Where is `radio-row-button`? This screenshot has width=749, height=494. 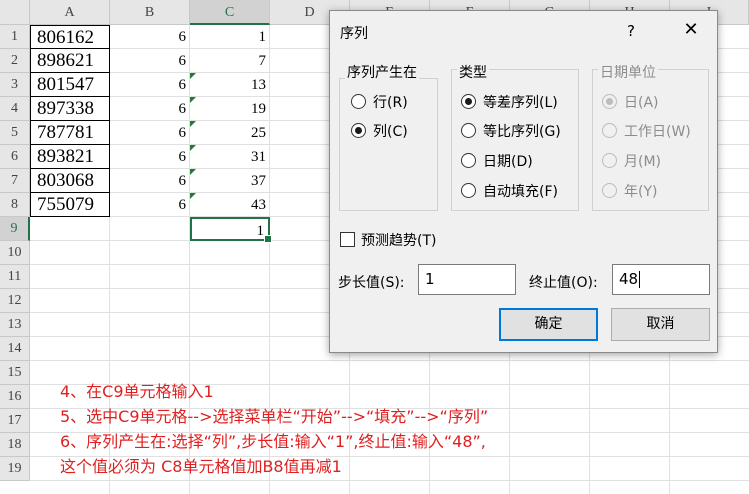 radio-row-button is located at coordinates (358, 101).